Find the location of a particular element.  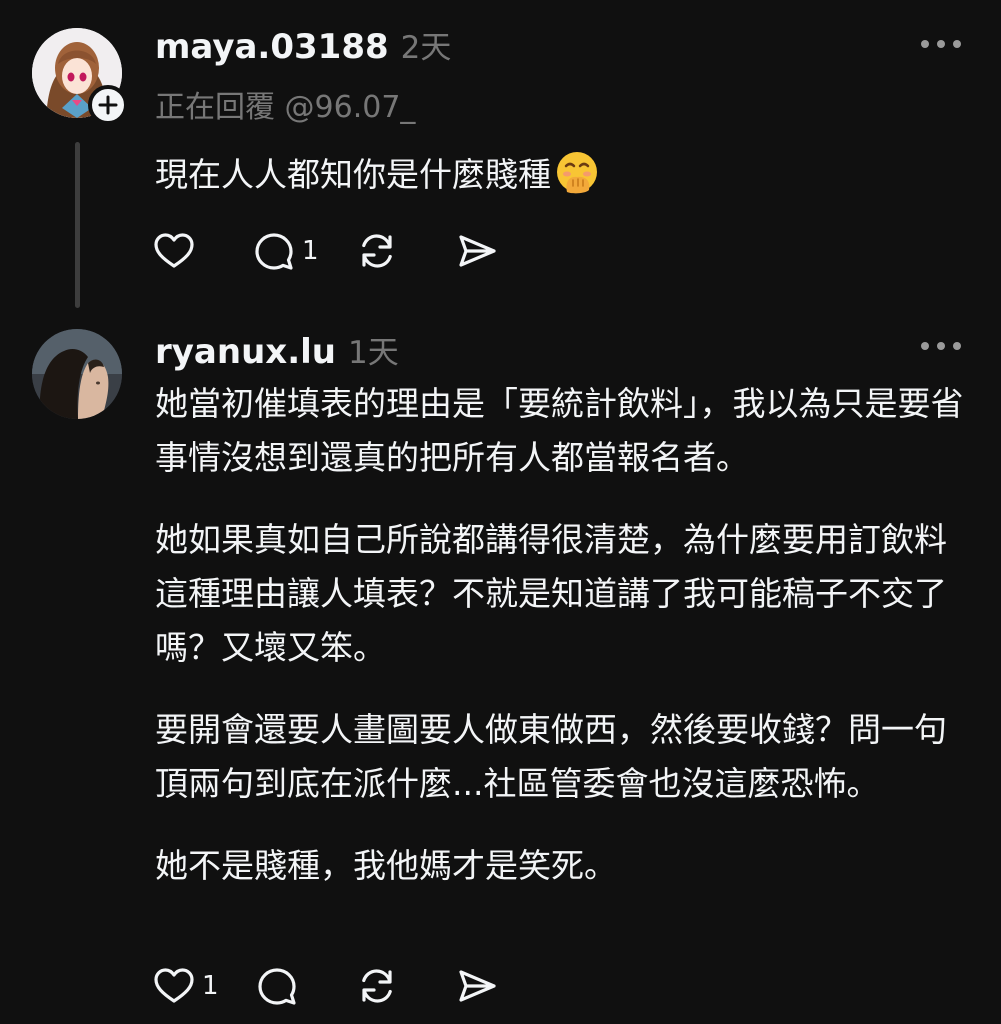

follow-button is located at coordinates (108, 105).